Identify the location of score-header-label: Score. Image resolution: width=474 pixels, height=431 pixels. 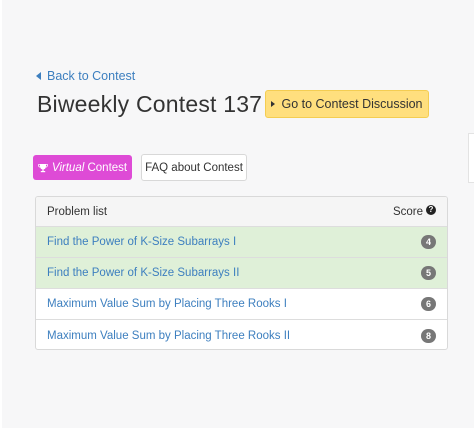
(407, 211).